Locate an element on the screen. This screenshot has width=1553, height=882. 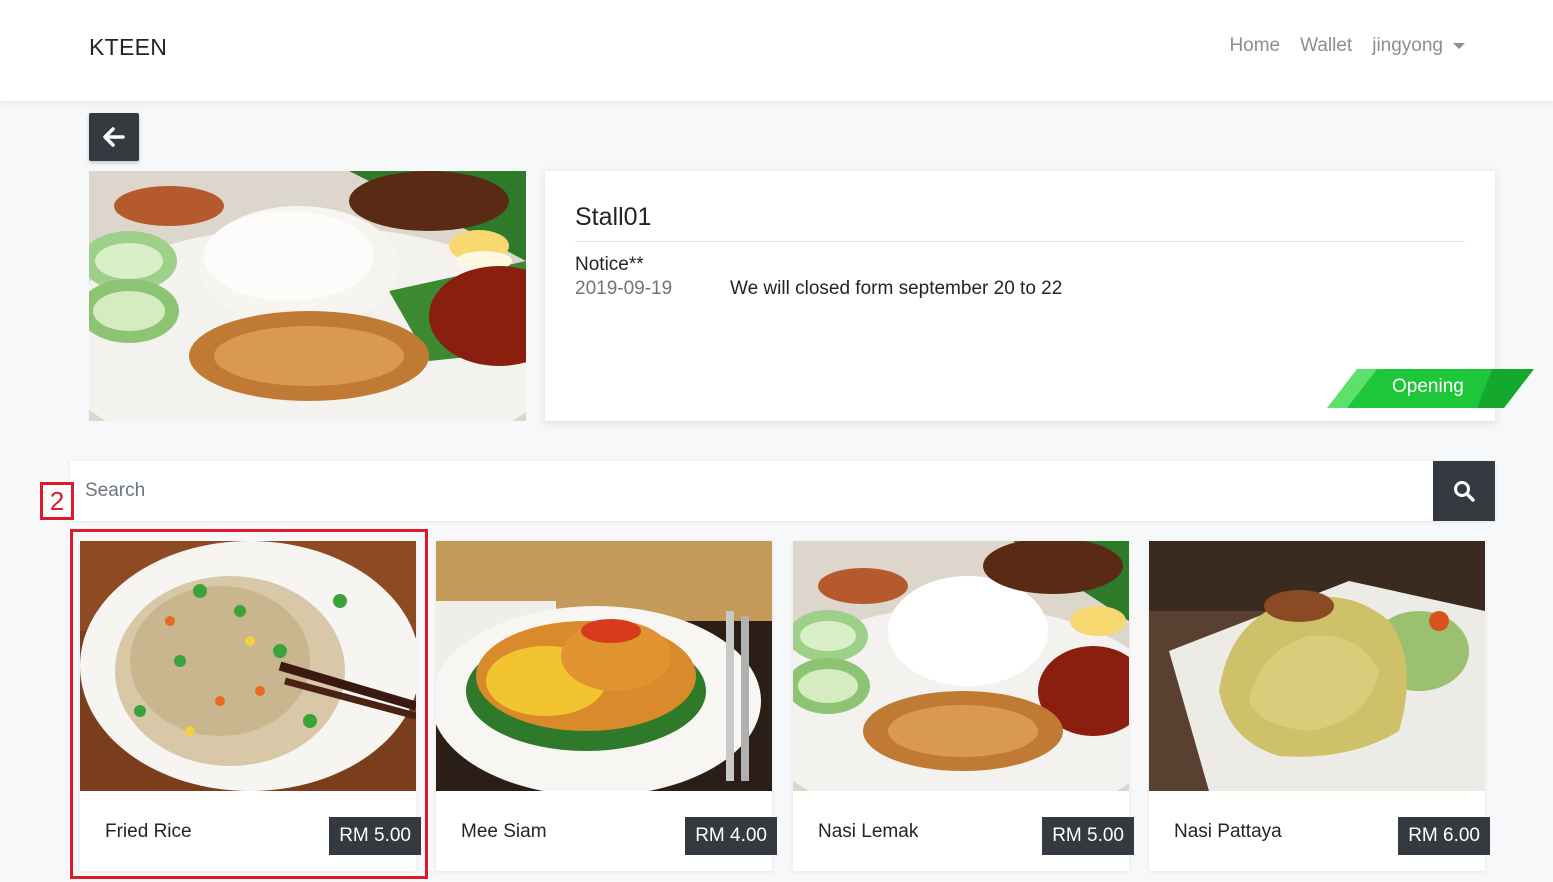
food-name: Fried Rice is located at coordinates (148, 831).